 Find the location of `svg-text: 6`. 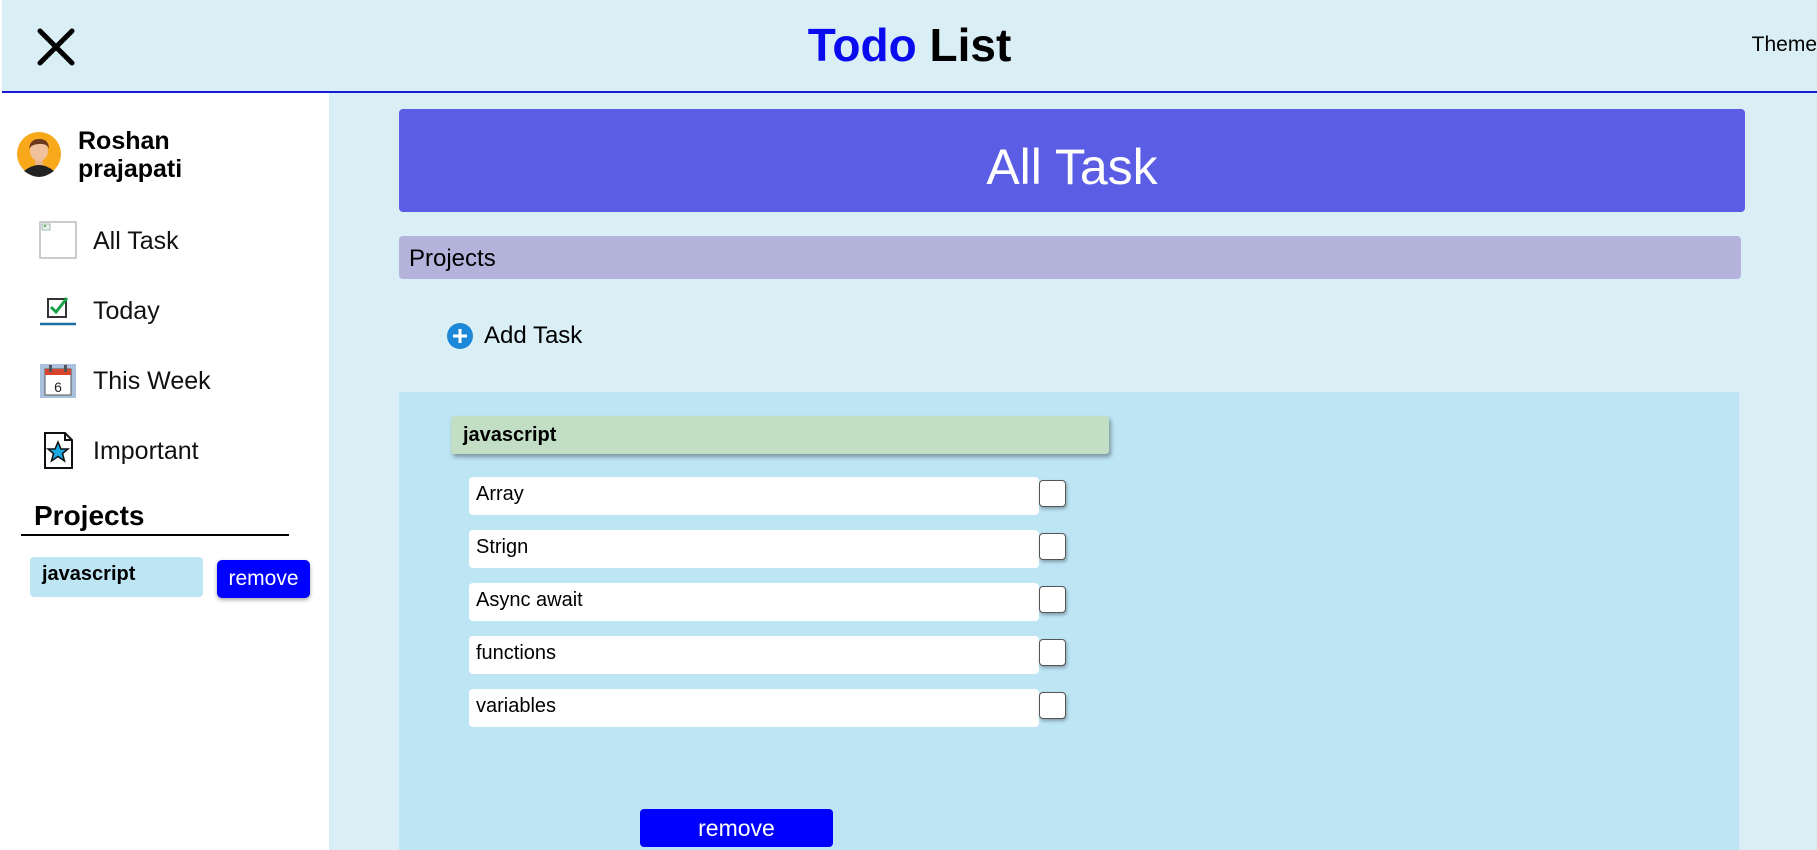

svg-text: 6 is located at coordinates (58, 387).